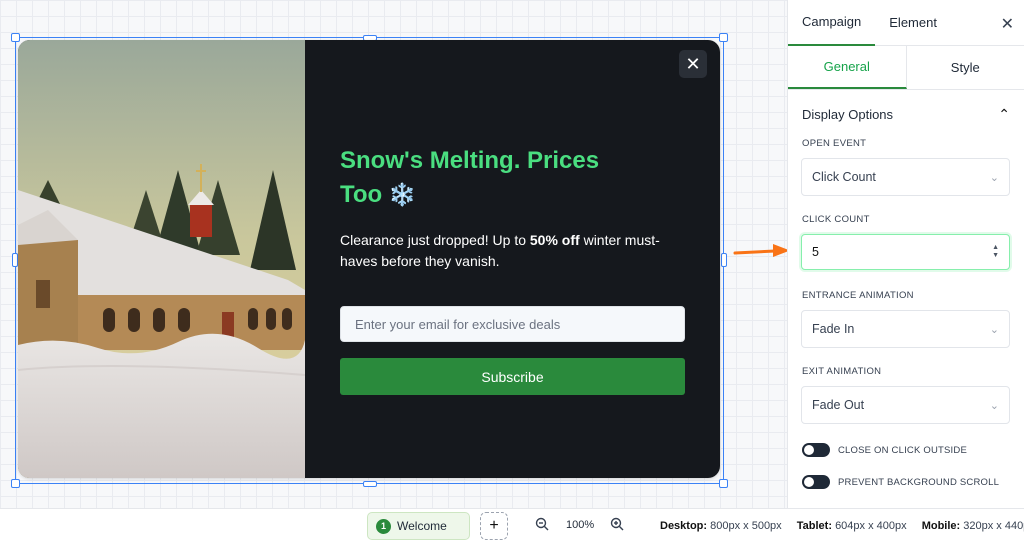  I want to click on prevent-background-scroll-row: PREVENT BACKGROUND SCROLL, so click(906, 482).